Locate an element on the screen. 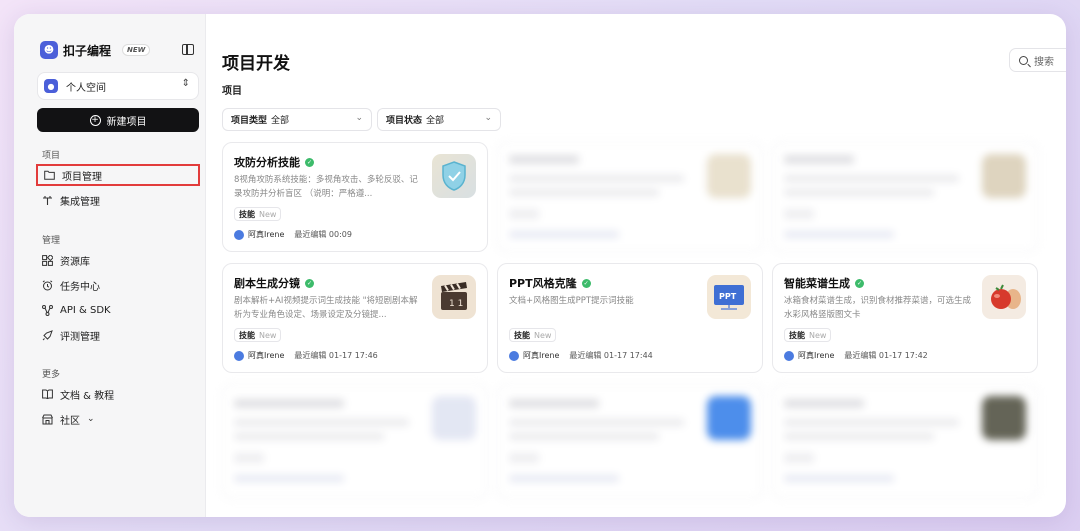 This screenshot has height=531, width=1080. card-description: 文档+风格图生成PPT提示词技能 is located at coordinates (571, 301).